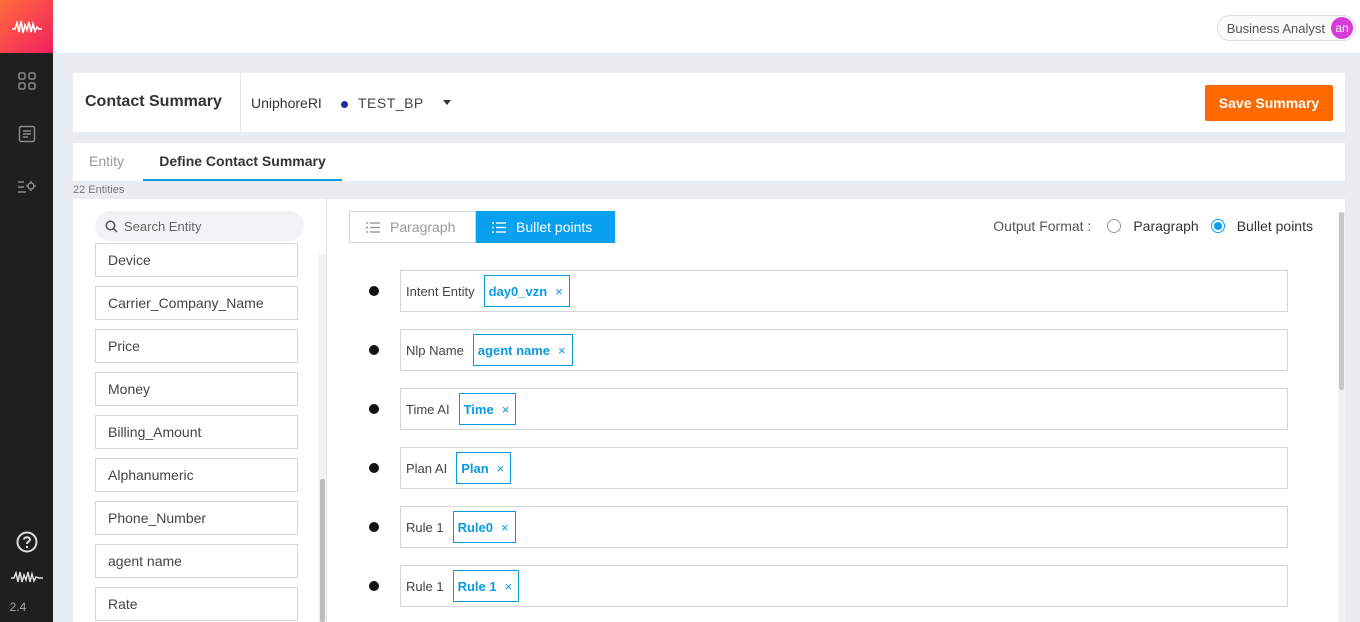 The width and height of the screenshot is (1360, 622). What do you see at coordinates (706, 26) in the screenshot?
I see `top-bar: Business Analyst an` at bounding box center [706, 26].